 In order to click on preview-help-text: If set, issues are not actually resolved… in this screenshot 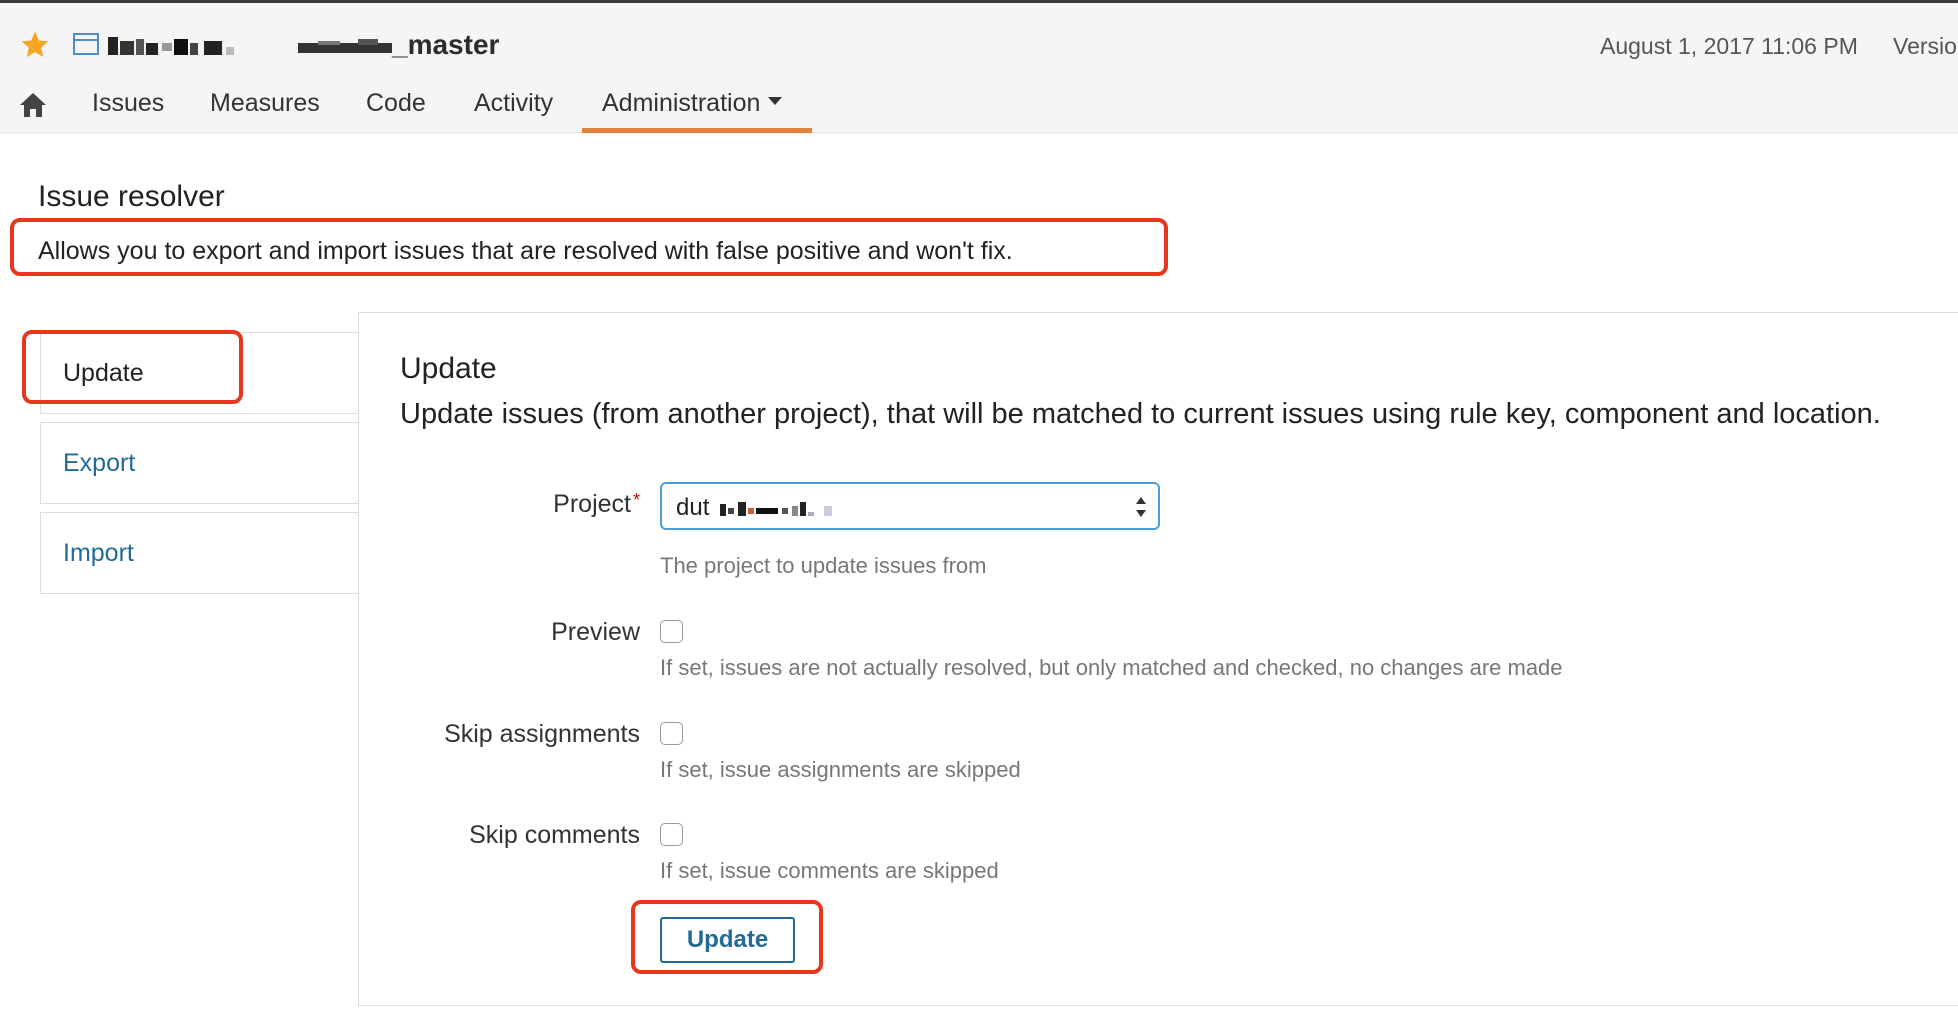, I will do `click(1111, 667)`.